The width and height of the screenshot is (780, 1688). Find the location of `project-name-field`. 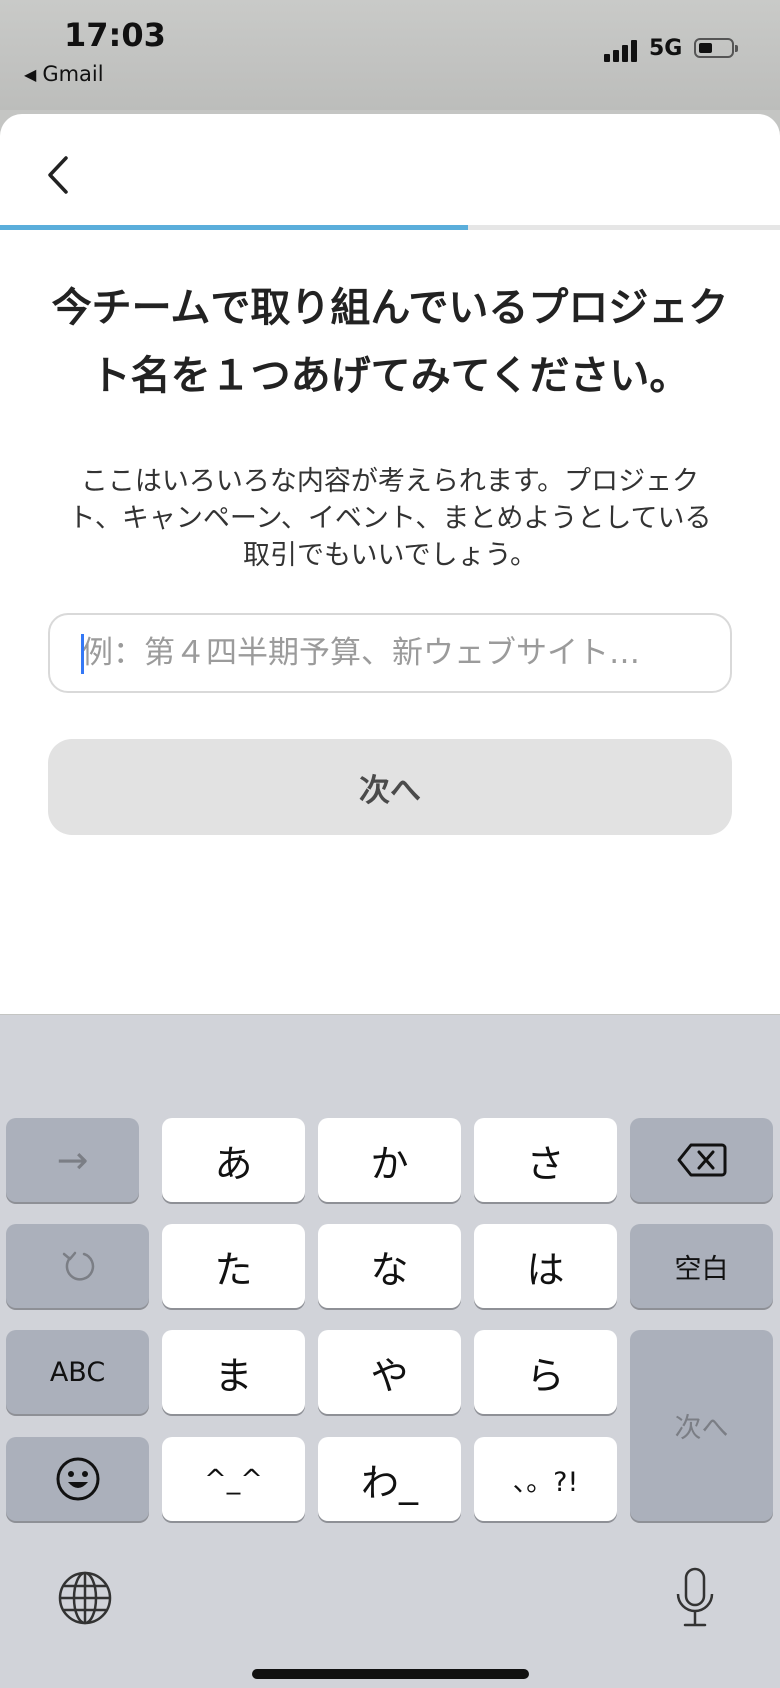

project-name-field is located at coordinates (390, 653).